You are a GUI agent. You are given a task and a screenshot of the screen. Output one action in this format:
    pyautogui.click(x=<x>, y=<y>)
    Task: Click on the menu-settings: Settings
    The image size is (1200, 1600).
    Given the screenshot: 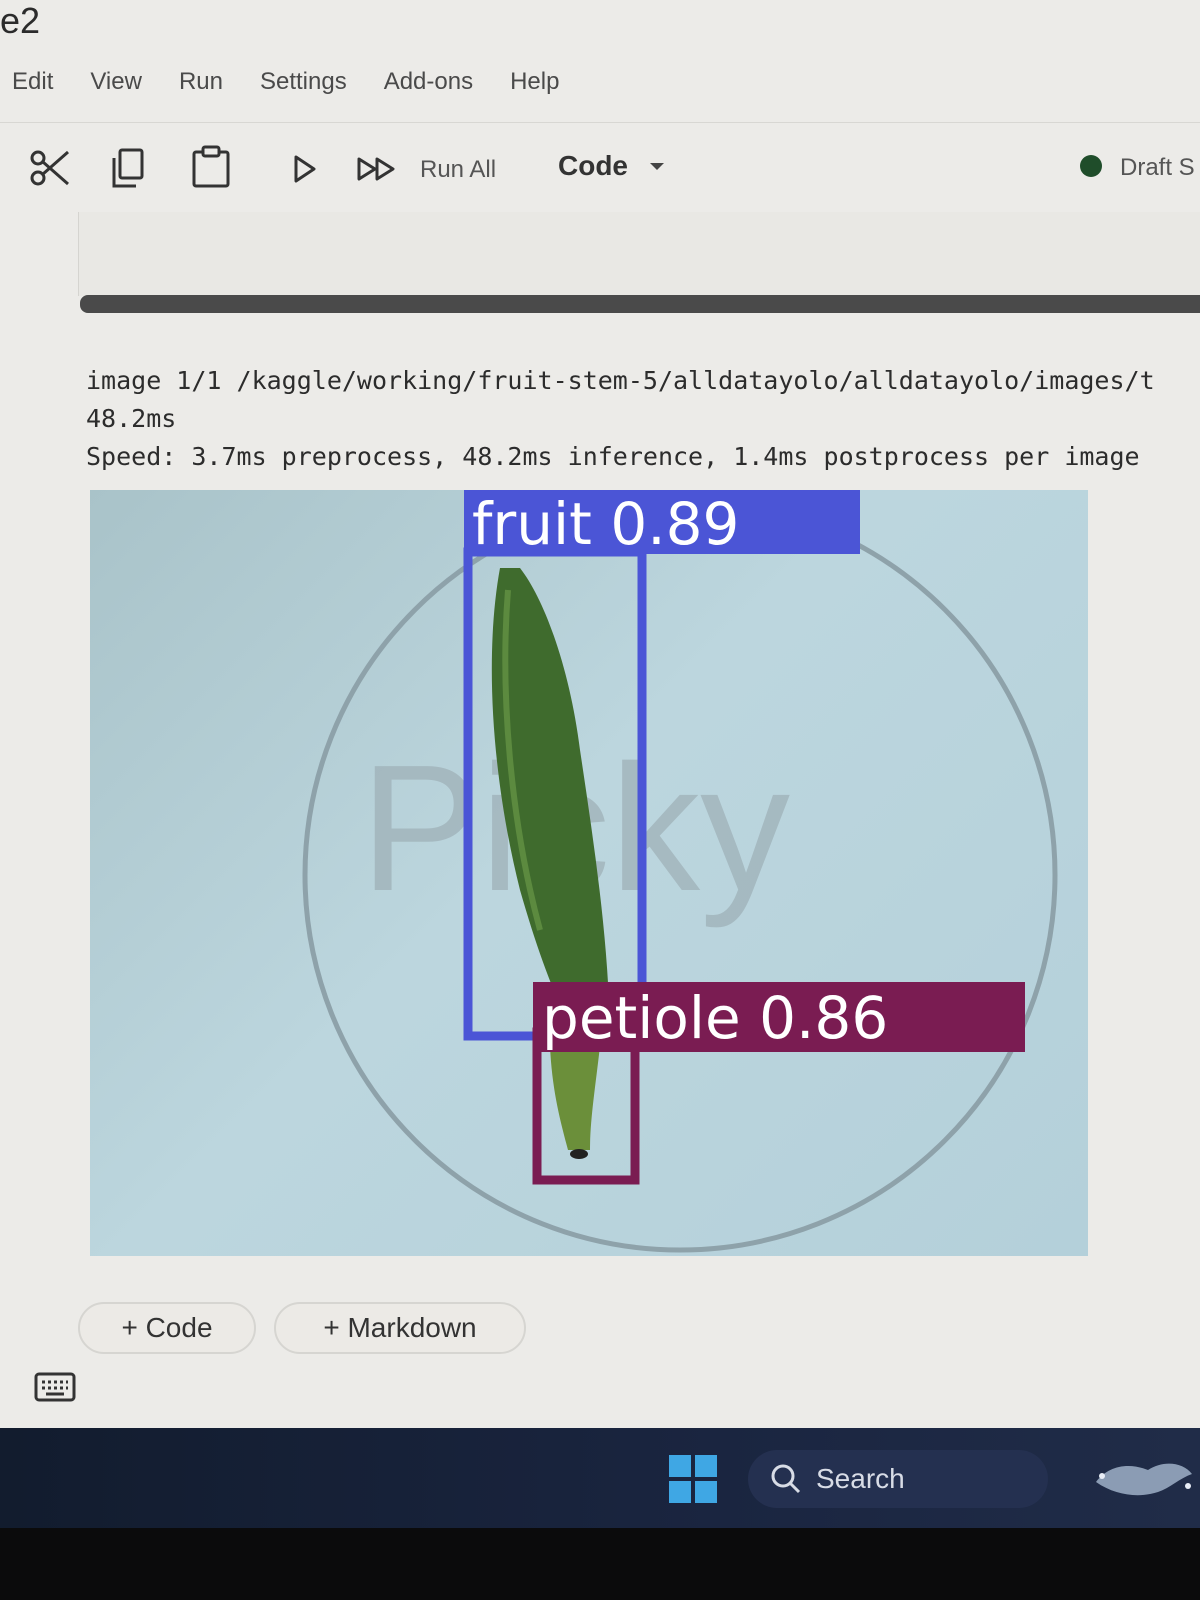 What is the action you would take?
    pyautogui.click(x=303, y=82)
    